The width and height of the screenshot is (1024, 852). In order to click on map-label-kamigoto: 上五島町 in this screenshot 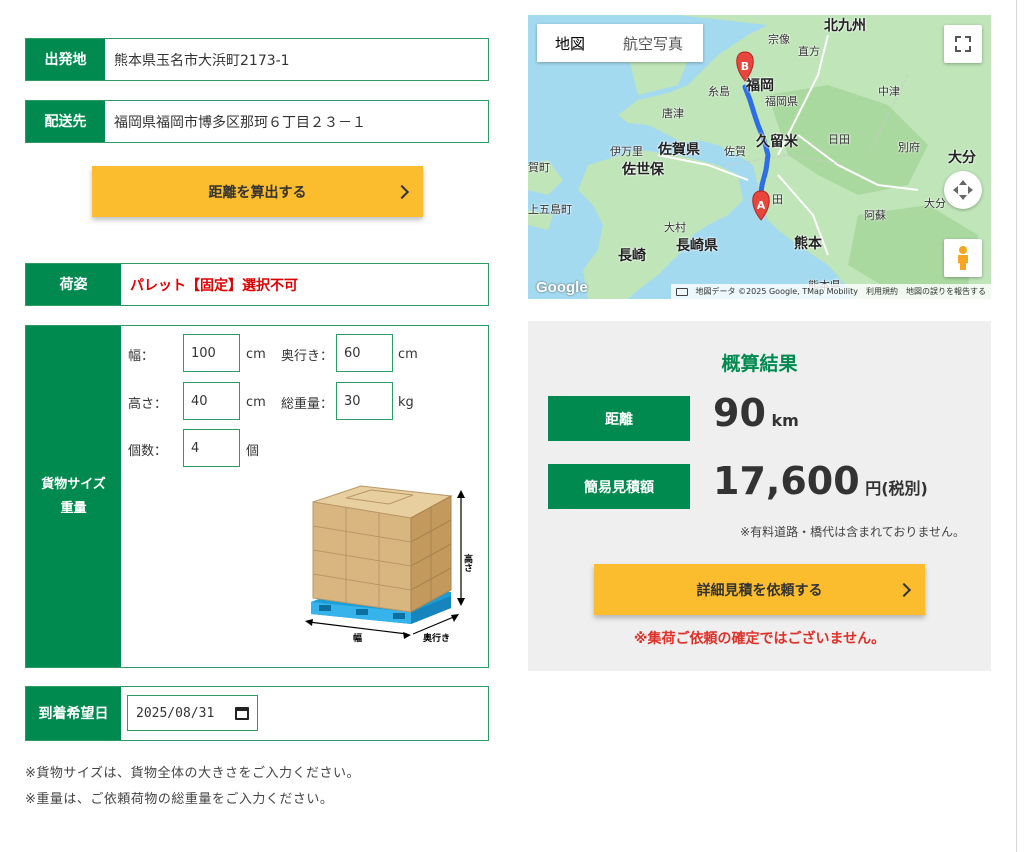, I will do `click(550, 209)`.